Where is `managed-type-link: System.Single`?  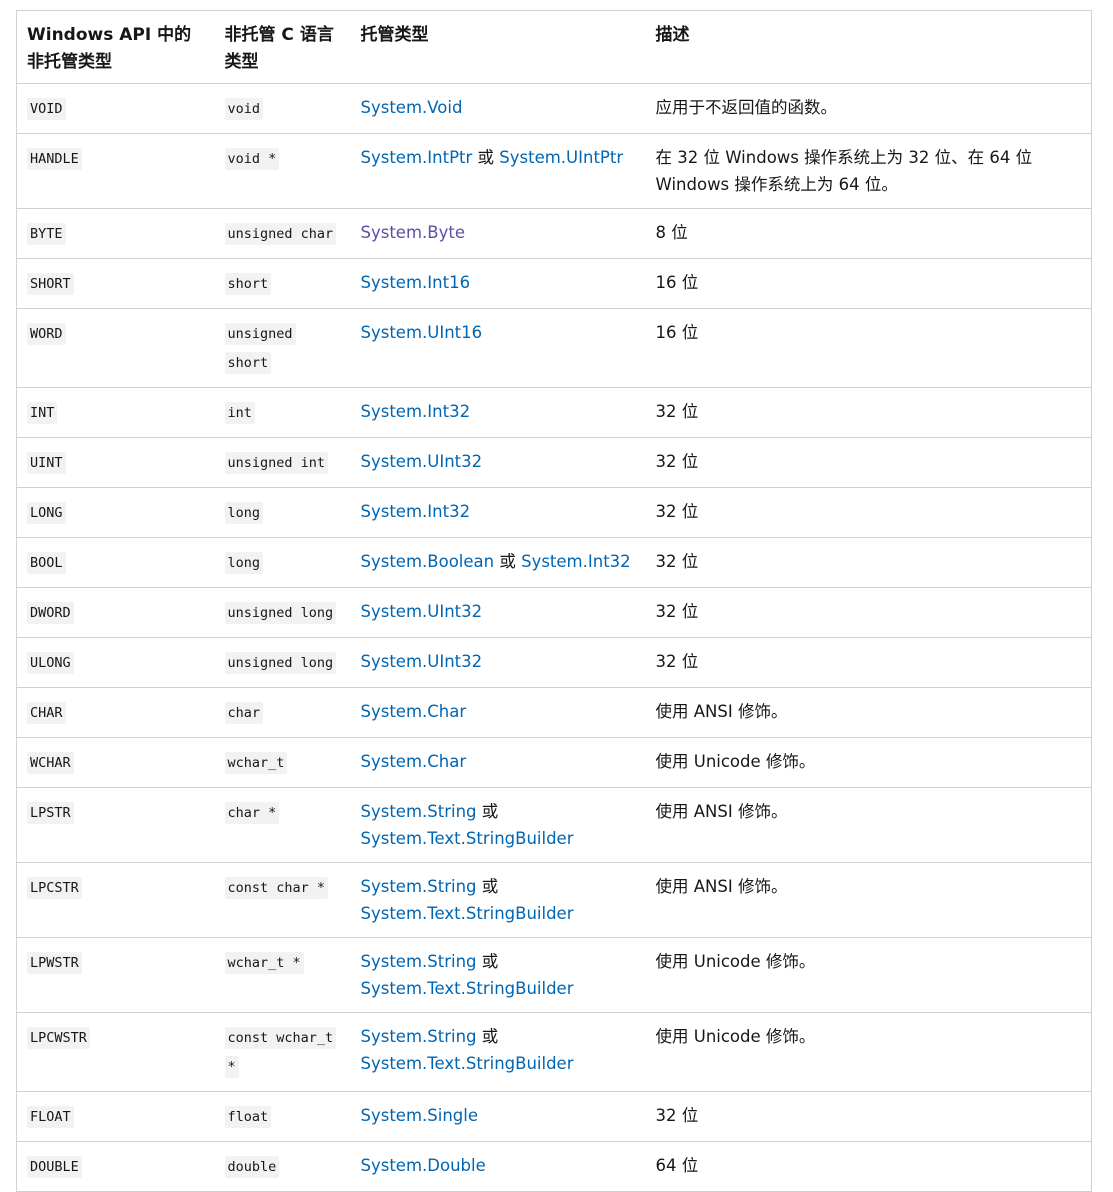 managed-type-link: System.Single is located at coordinates (420, 1115).